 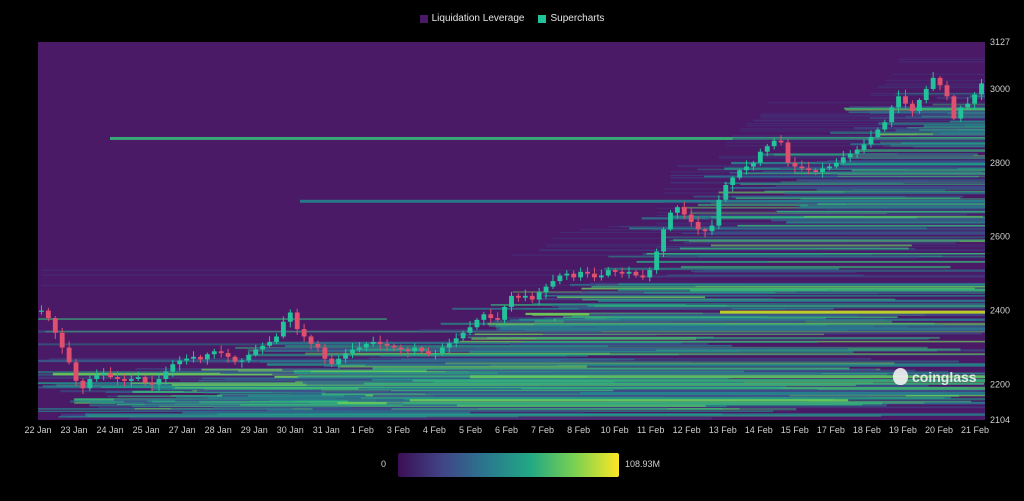 I want to click on x-tick-label: 12 Feb, so click(x=687, y=430).